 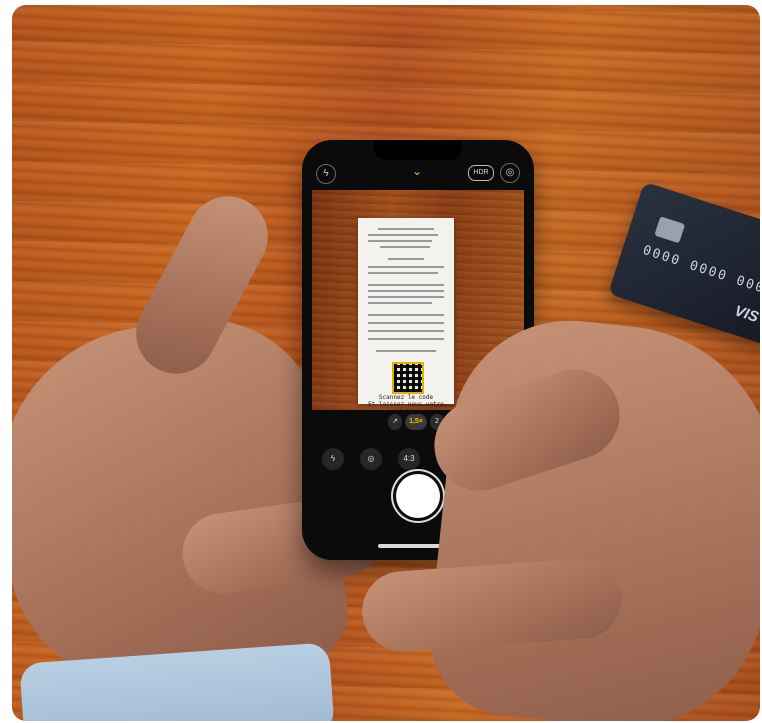 What do you see at coordinates (417, 171) in the screenshot?
I see `chevron-down-icon: ⌄` at bounding box center [417, 171].